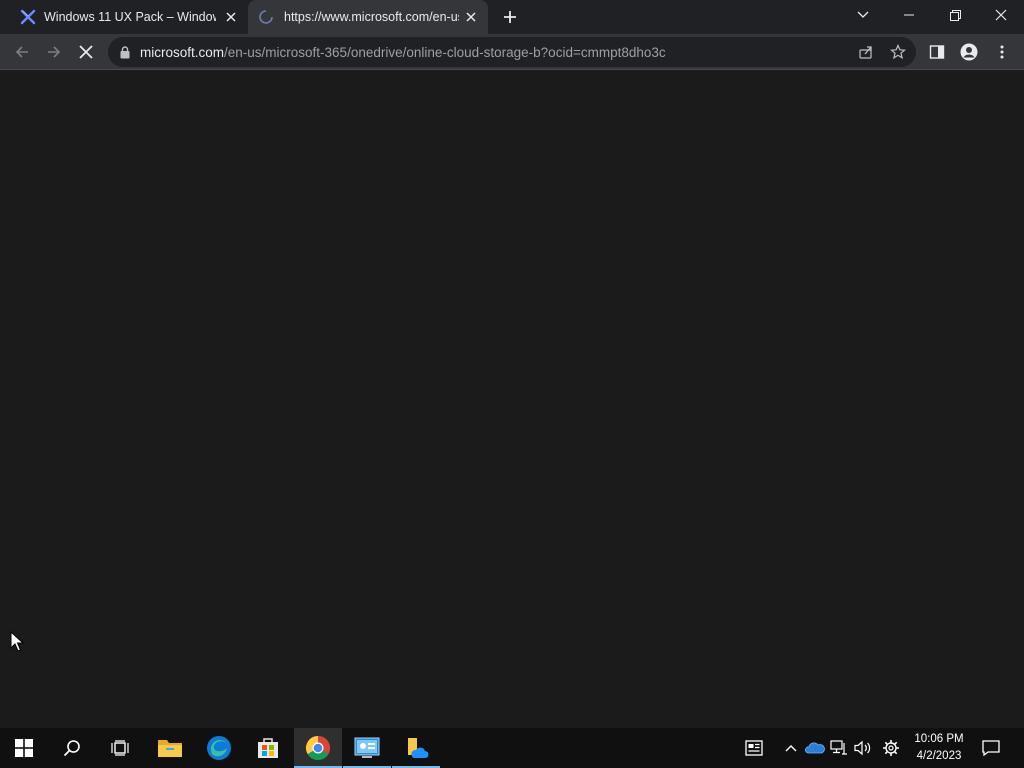 This screenshot has width=1024, height=768. I want to click on action-center-button, so click(991, 748).